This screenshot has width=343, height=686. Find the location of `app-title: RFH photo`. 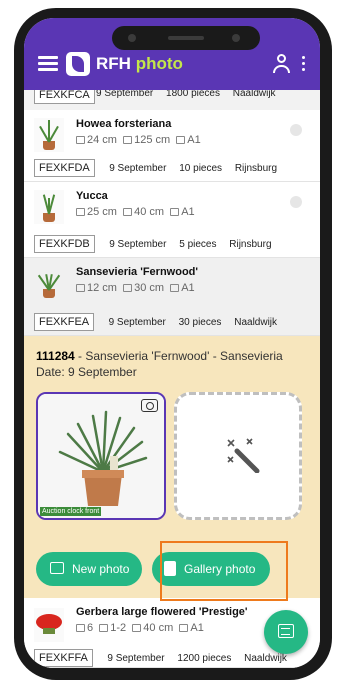

app-title: RFH photo is located at coordinates (139, 64).